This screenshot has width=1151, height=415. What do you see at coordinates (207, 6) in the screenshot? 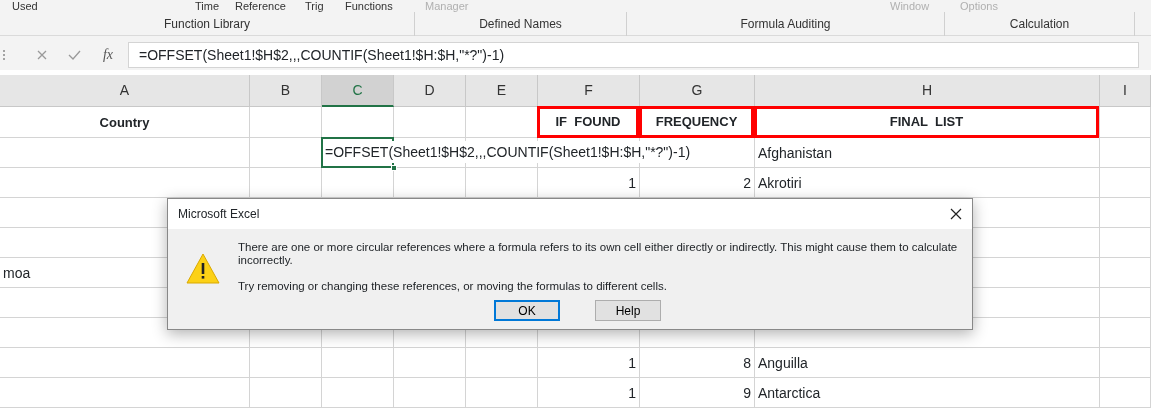
I see `ribbon-command: Time` at bounding box center [207, 6].